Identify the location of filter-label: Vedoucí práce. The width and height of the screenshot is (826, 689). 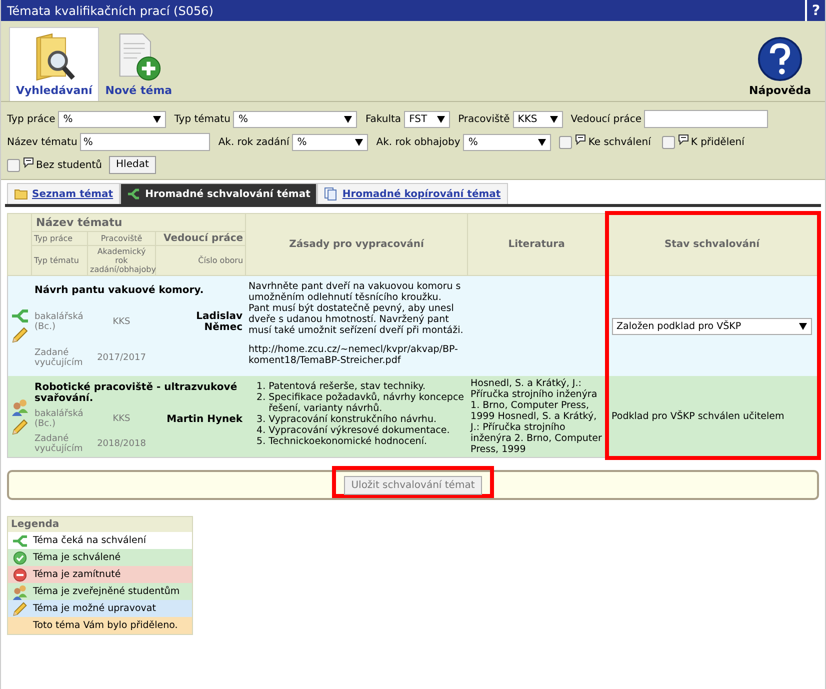
(606, 119).